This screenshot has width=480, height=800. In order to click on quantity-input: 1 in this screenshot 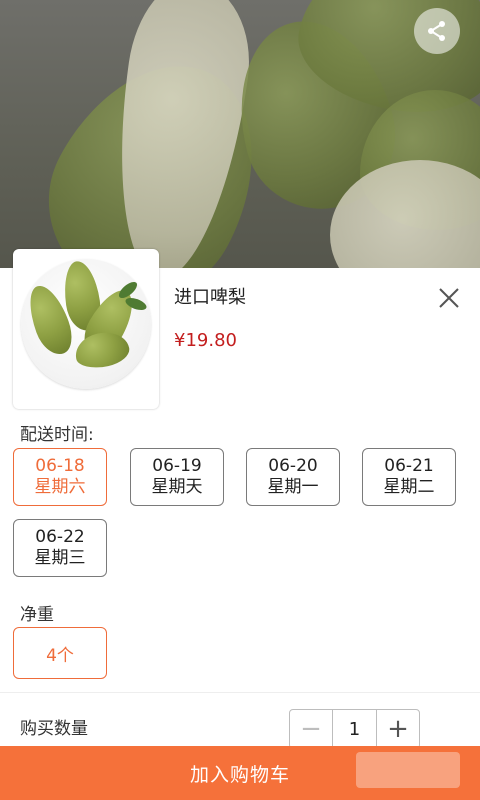, I will do `click(354, 729)`.